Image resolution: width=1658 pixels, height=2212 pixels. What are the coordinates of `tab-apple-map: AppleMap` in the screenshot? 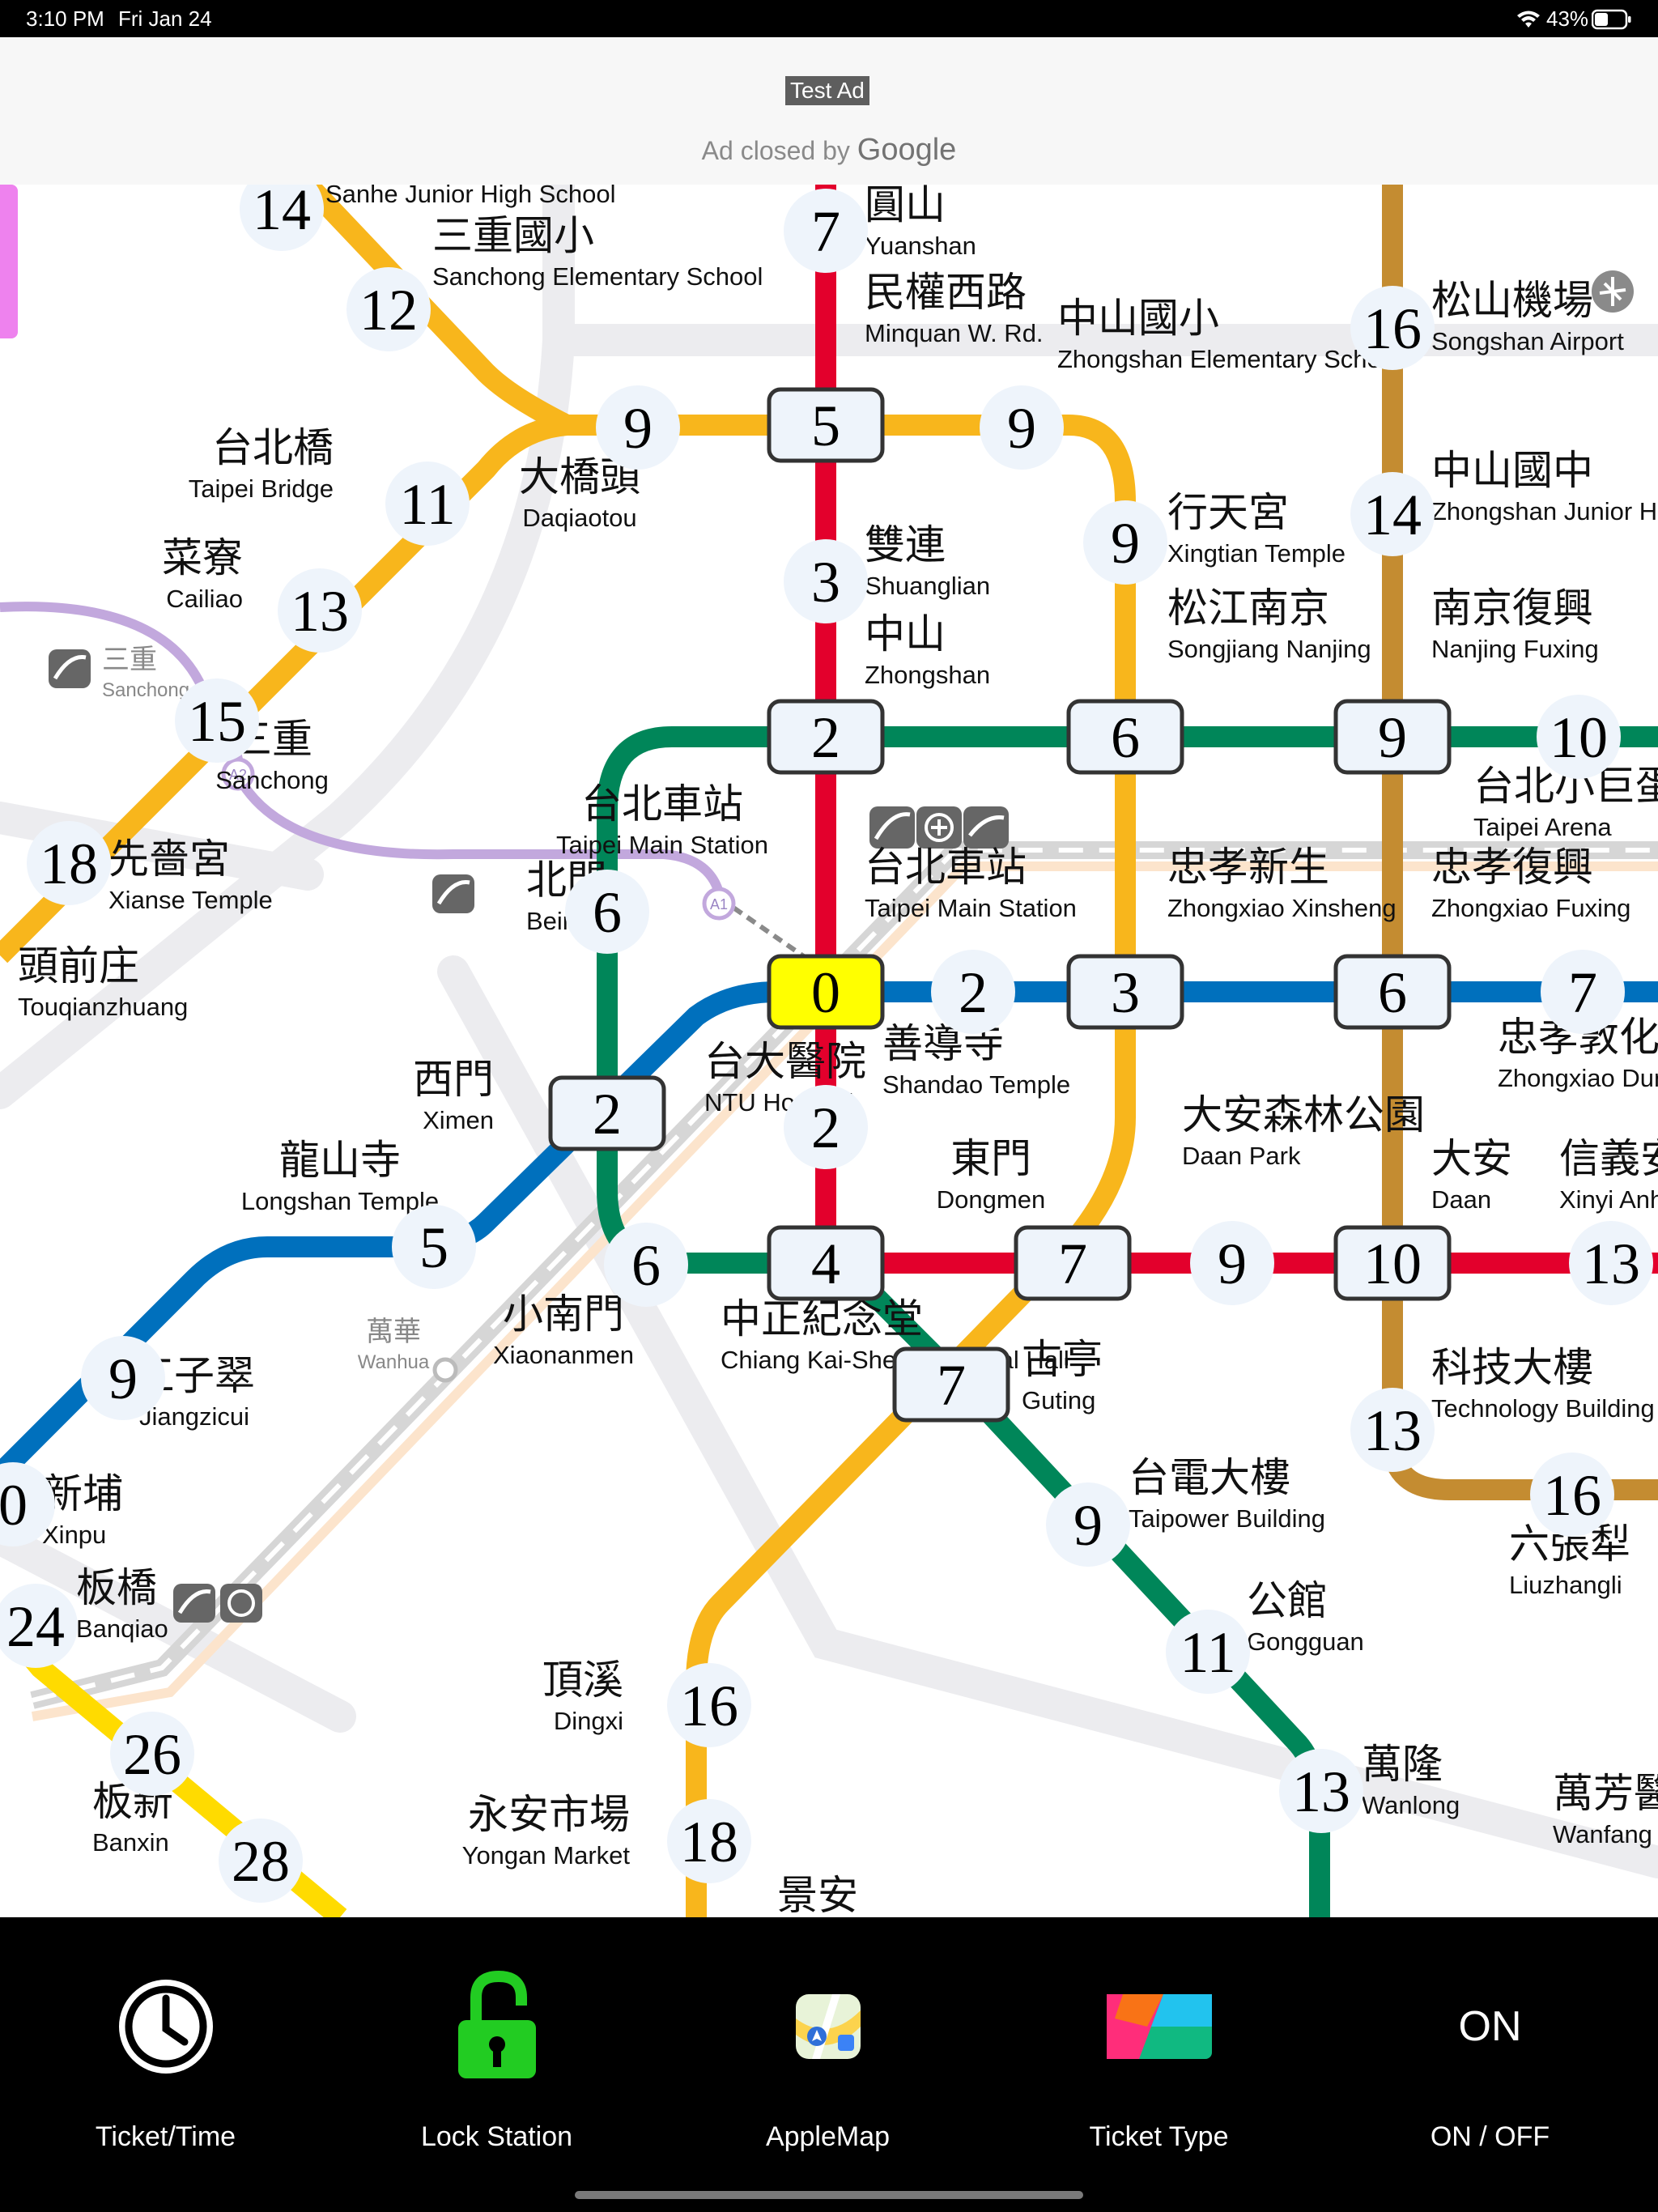 It's located at (827, 2065).